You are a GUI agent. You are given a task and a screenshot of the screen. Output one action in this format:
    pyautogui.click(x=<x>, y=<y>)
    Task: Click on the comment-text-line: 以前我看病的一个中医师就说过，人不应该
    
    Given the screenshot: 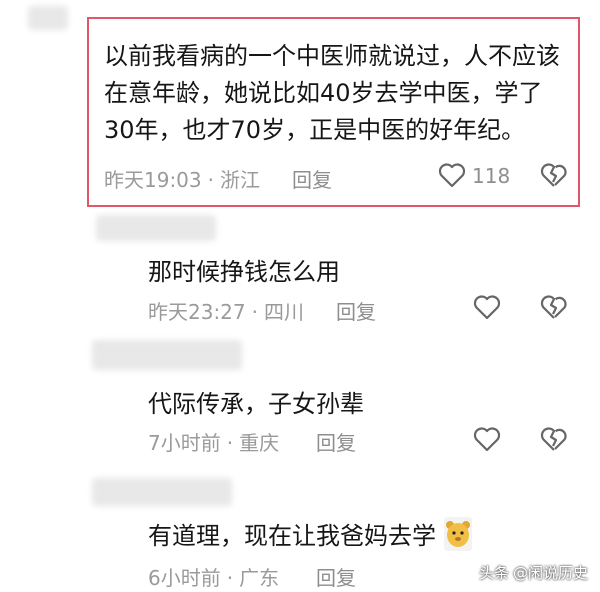 What is the action you would take?
    pyautogui.click(x=332, y=56)
    